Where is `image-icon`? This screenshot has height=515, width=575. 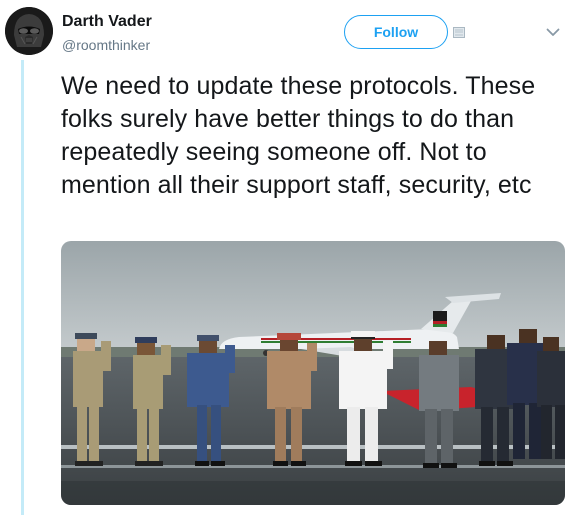 image-icon is located at coordinates (459, 32).